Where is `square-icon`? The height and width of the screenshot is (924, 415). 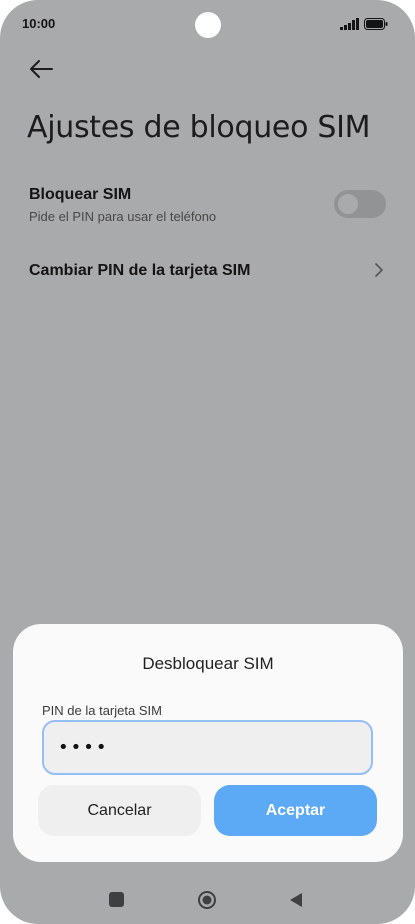 square-icon is located at coordinates (116, 899).